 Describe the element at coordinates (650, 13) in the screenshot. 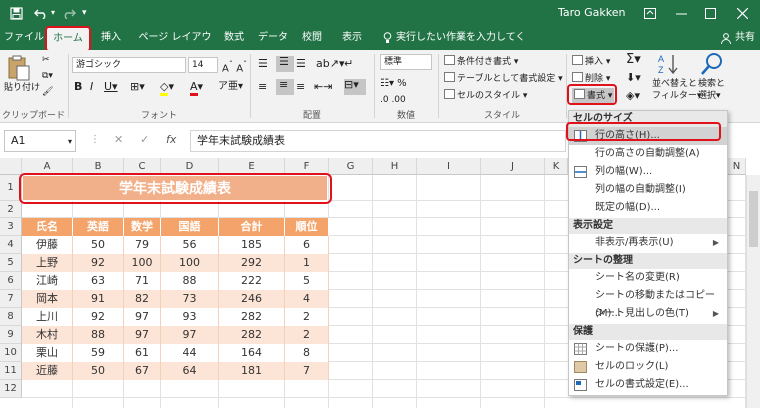

I see `ribbon-options-icon` at that location.